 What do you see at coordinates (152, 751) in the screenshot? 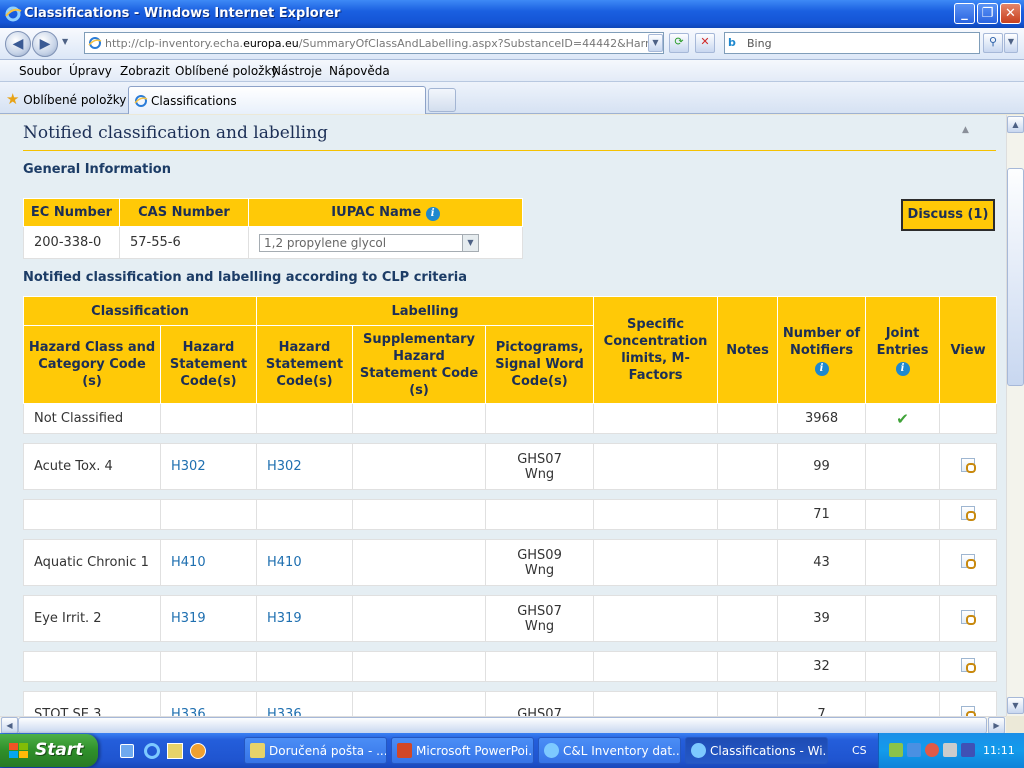
I see `ie-quicklaunch-icon` at bounding box center [152, 751].